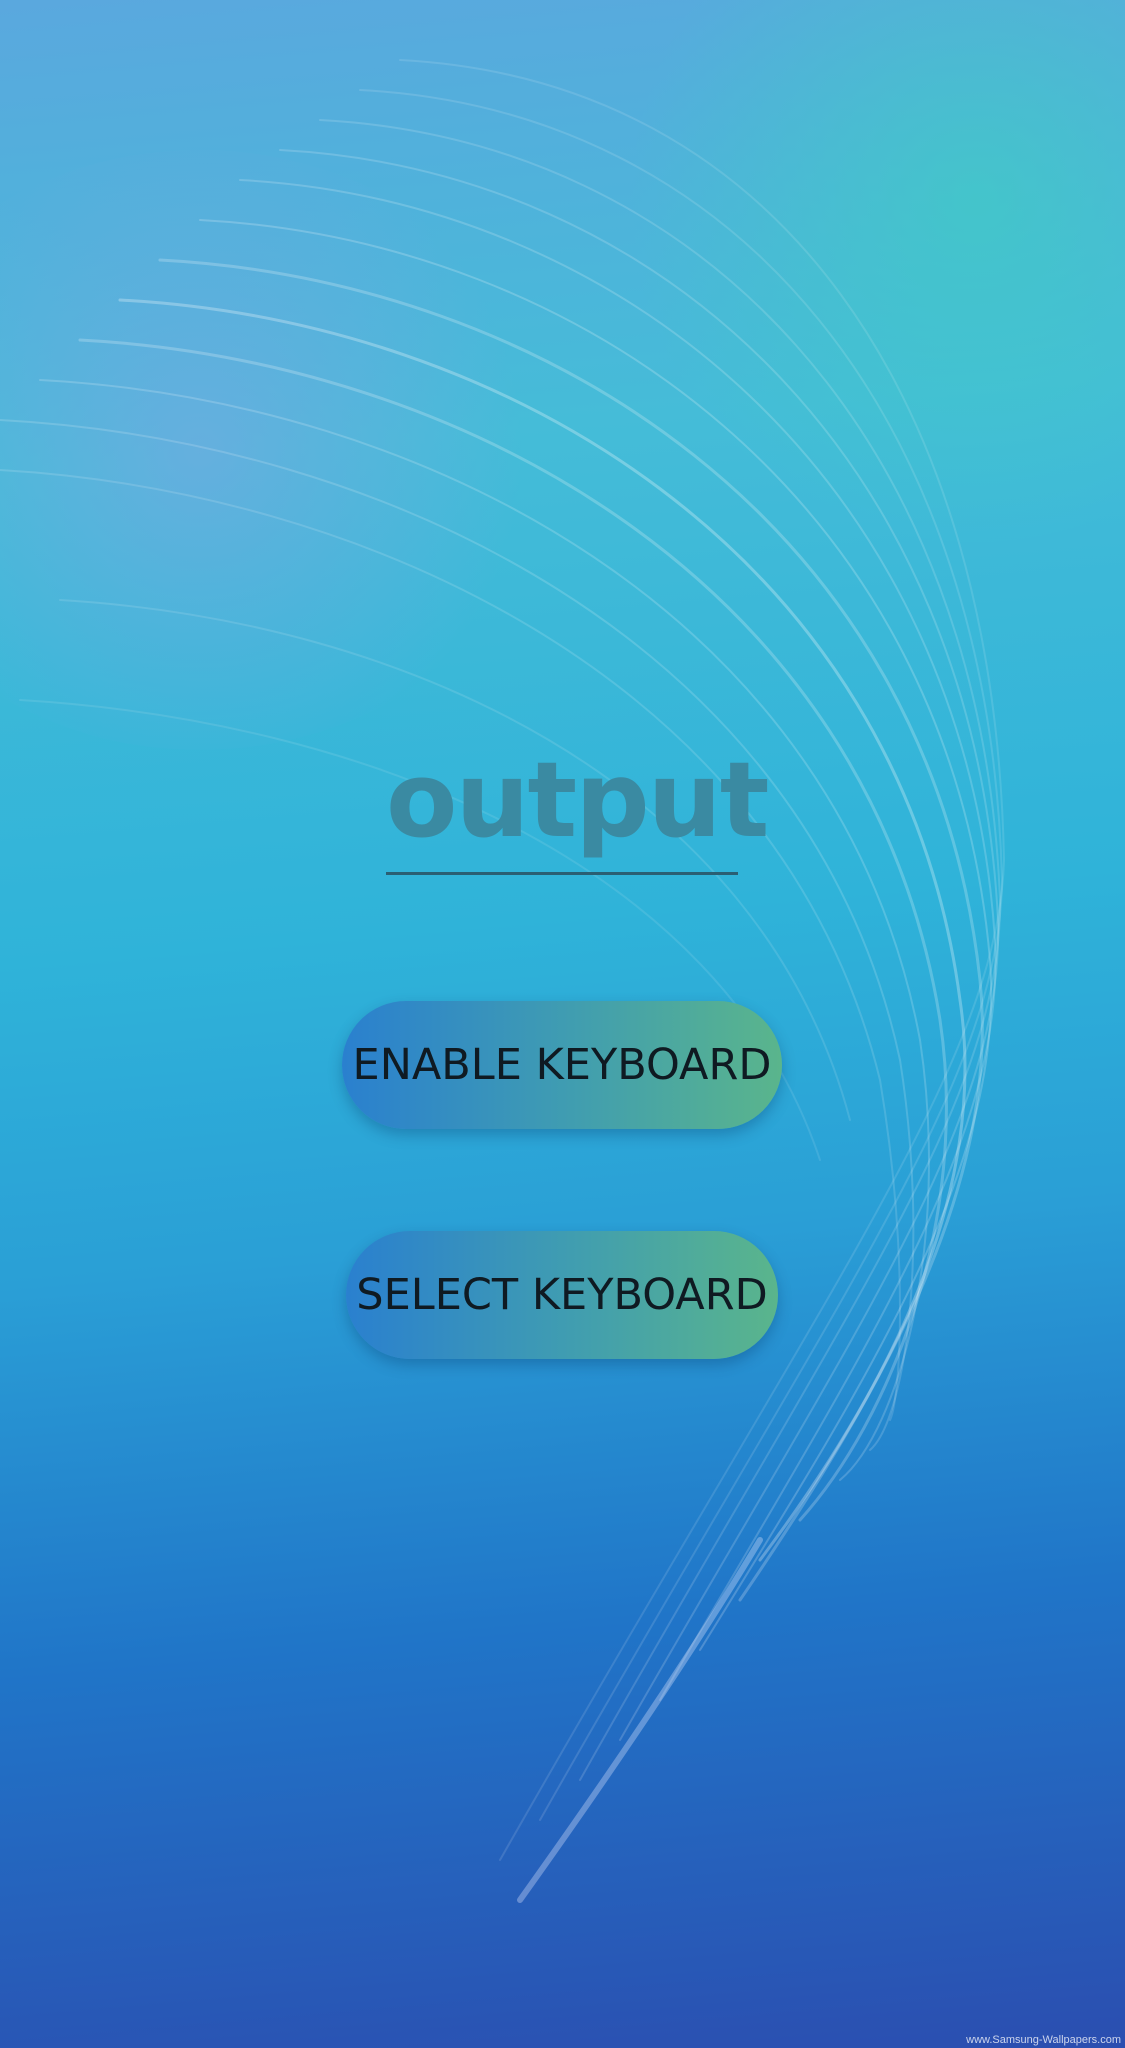 This screenshot has height=2048, width=1125. I want to click on output-underline, so click(562, 873).